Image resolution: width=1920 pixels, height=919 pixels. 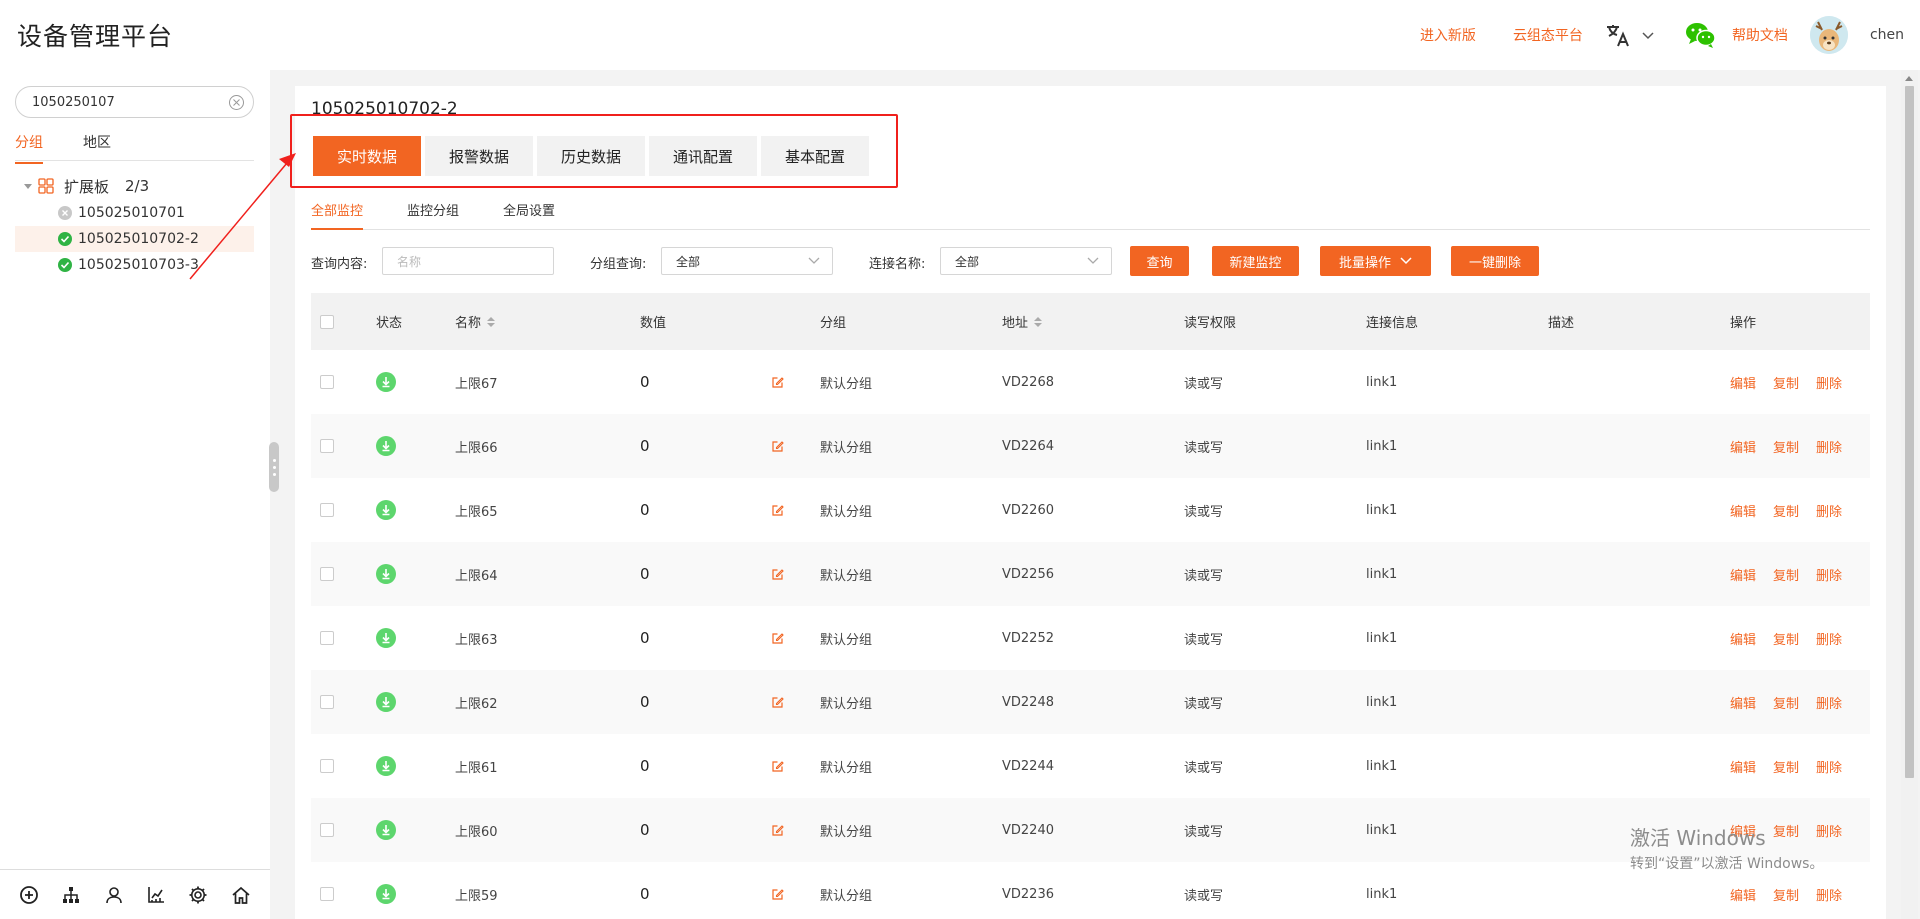 I want to click on tree-node-device: 105025010701, so click(x=134, y=213).